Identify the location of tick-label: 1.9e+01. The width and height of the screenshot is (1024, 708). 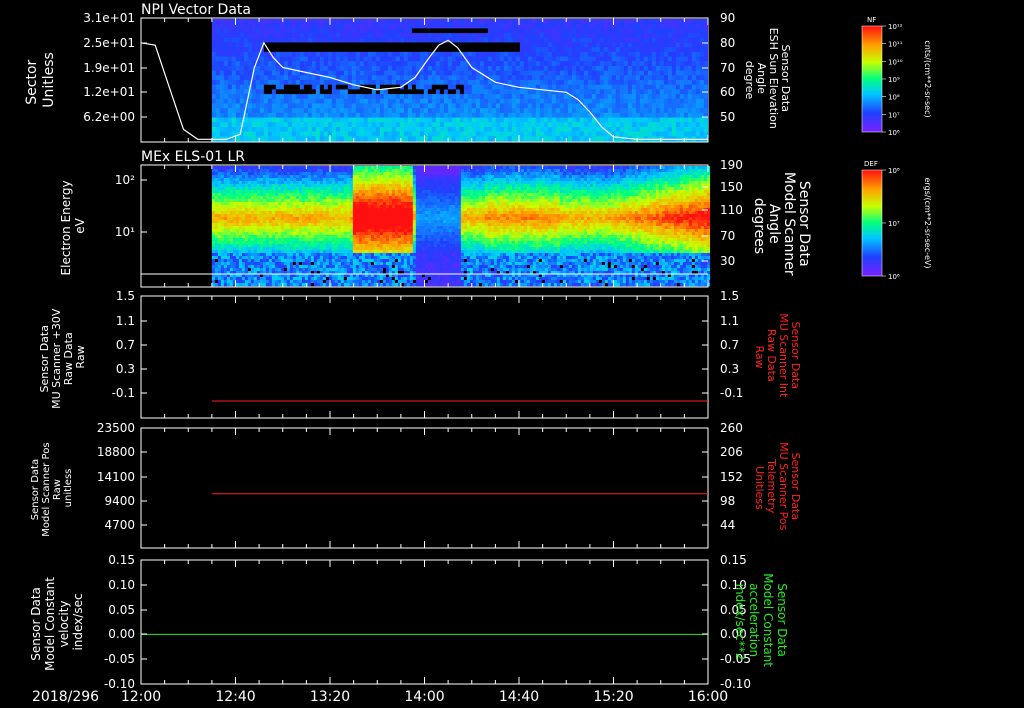
(109, 68).